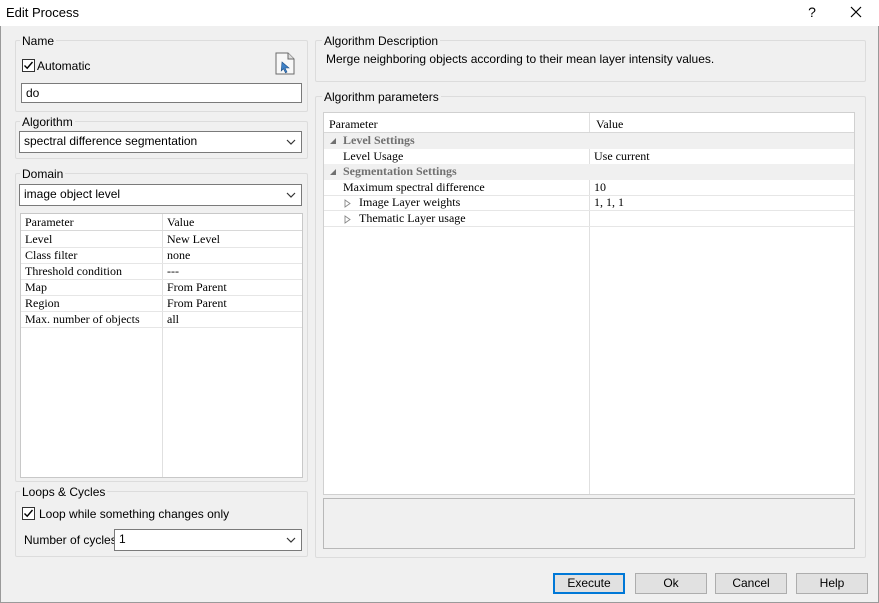  I want to click on algorithm-select: spectral difference segmentation, so click(160, 142).